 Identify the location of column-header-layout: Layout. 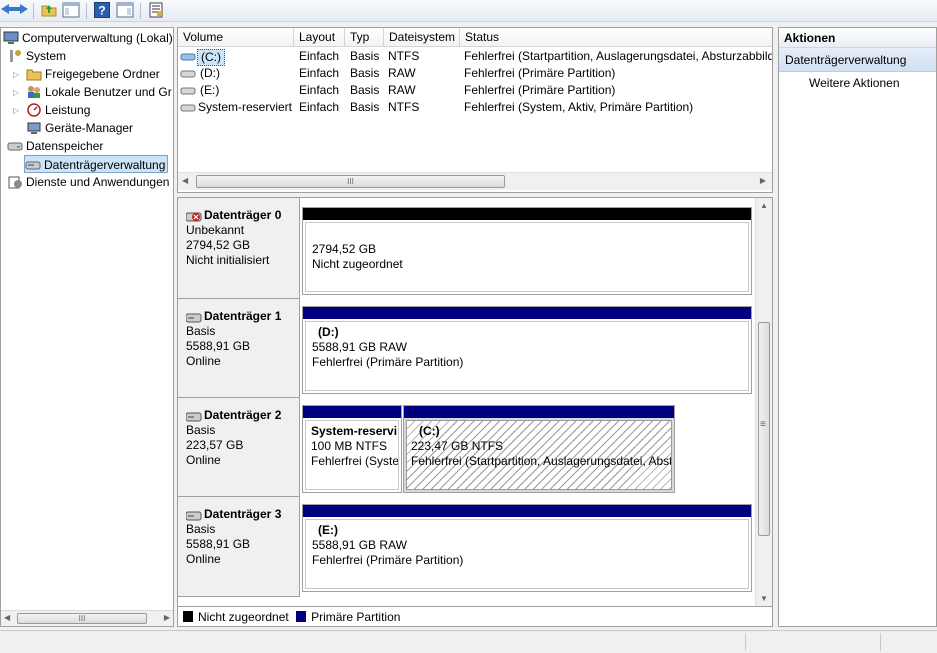
(319, 37).